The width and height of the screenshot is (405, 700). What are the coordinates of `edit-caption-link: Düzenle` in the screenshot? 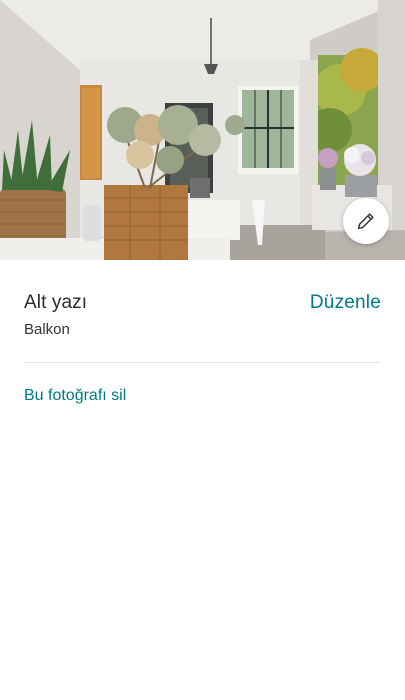 It's located at (345, 303).